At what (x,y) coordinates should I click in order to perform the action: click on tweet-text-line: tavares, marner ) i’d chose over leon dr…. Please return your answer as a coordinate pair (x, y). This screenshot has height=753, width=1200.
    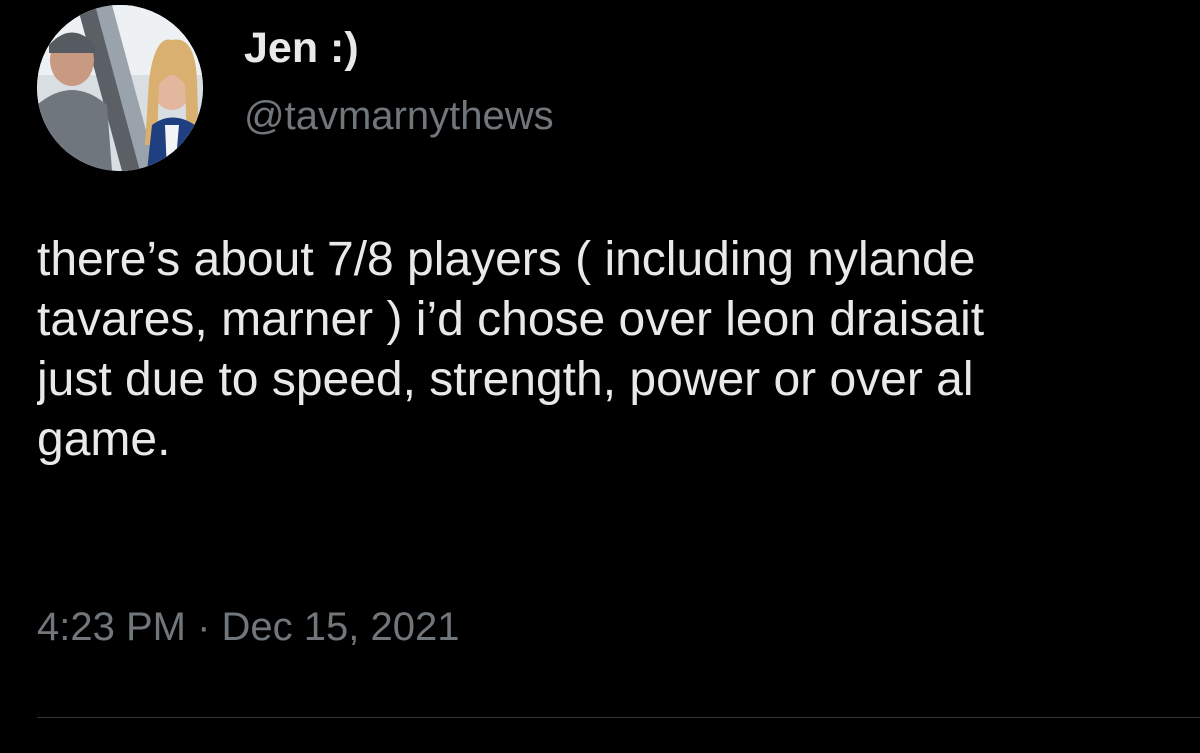
    Looking at the image, I should click on (511, 319).